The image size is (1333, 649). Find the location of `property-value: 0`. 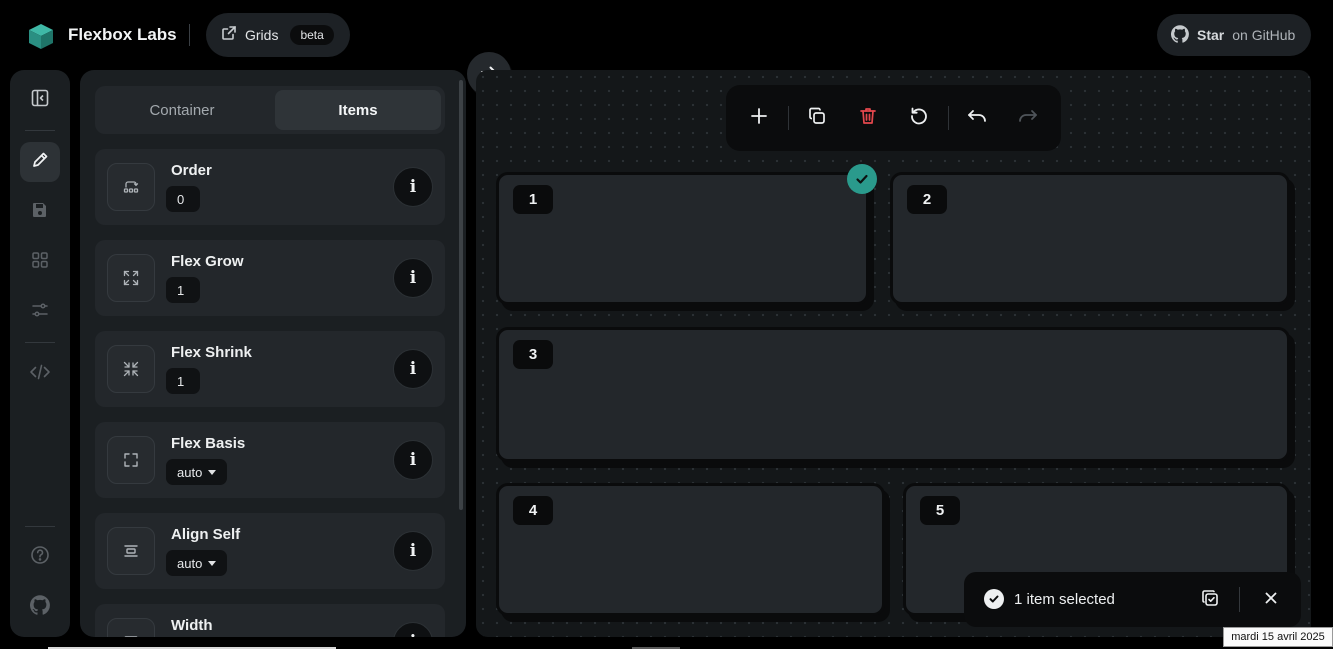

property-value: 0 is located at coordinates (181, 199).